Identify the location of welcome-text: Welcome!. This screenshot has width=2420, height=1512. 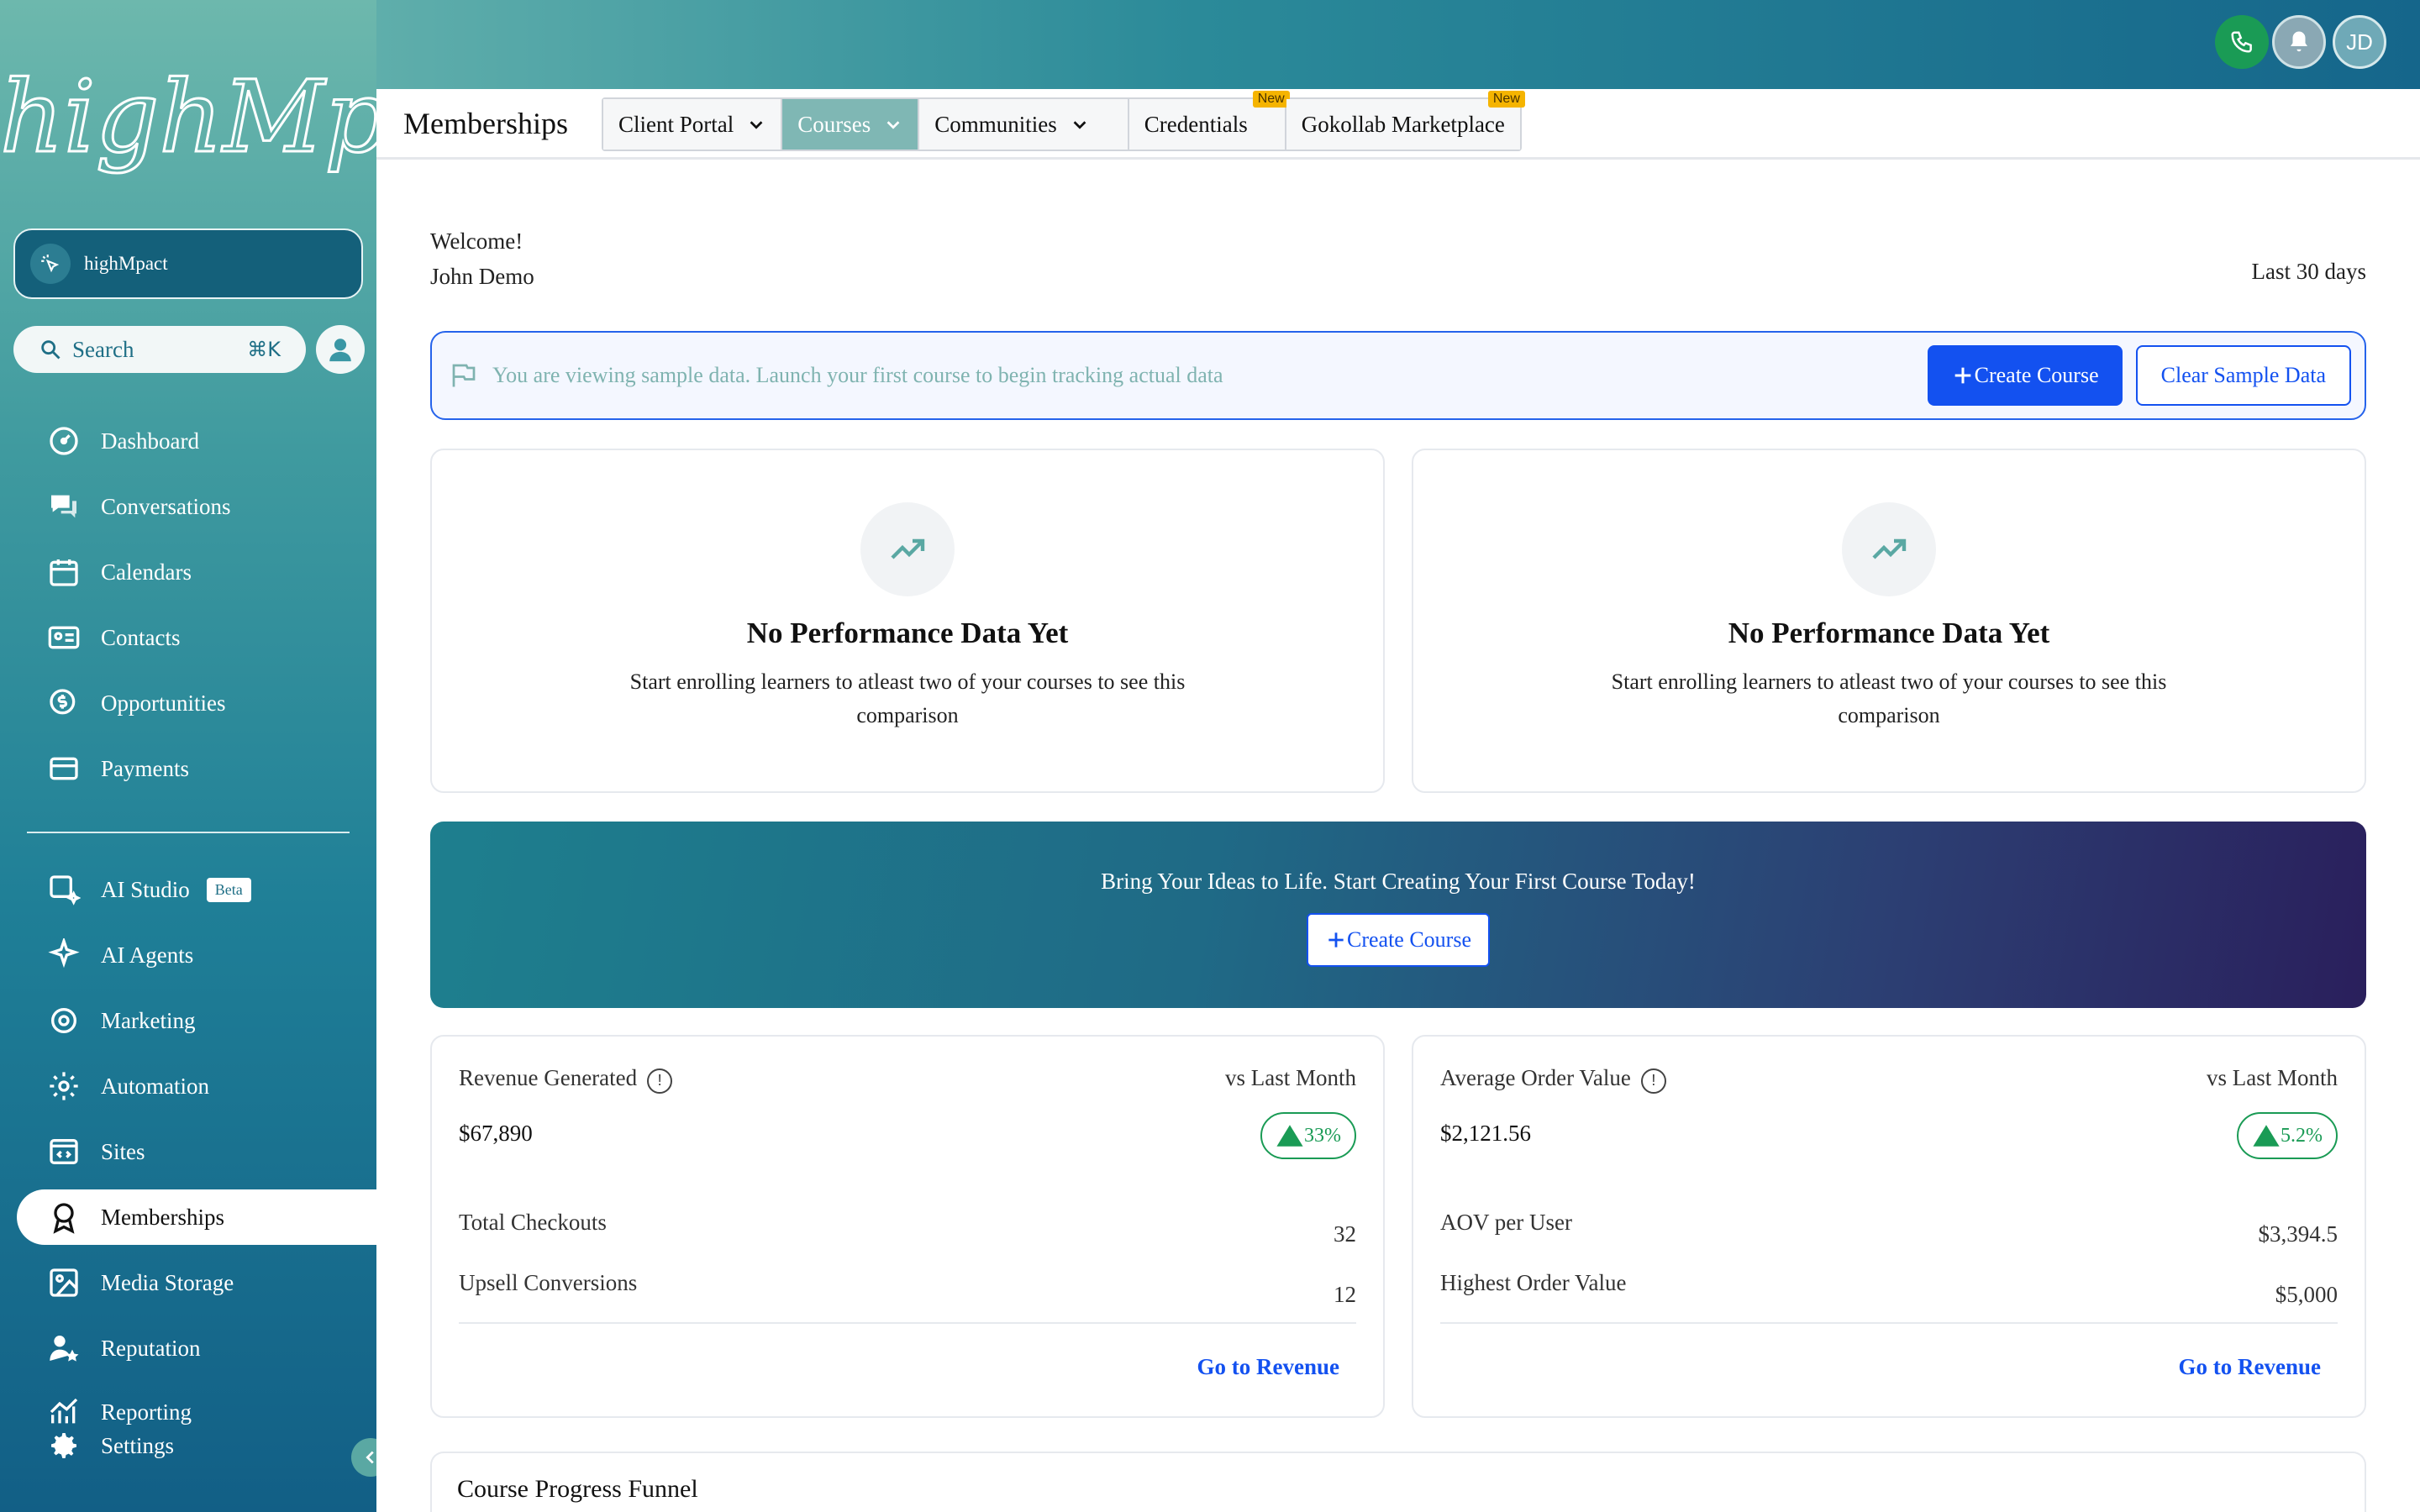
(477, 241).